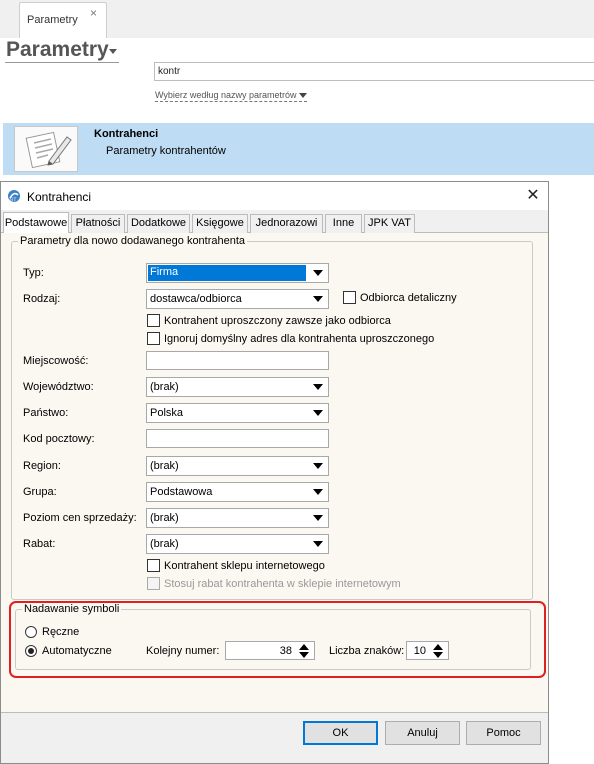 The width and height of the screenshot is (594, 764). What do you see at coordinates (56, 361) in the screenshot?
I see `miejscowosc-label: Miejscowość:` at bounding box center [56, 361].